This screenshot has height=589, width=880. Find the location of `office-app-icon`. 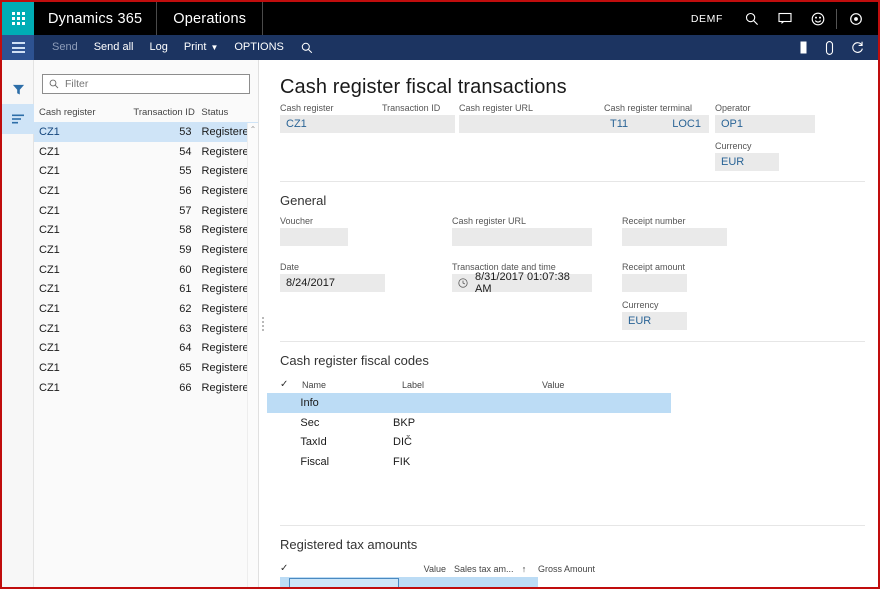

office-app-icon is located at coordinates (801, 47).